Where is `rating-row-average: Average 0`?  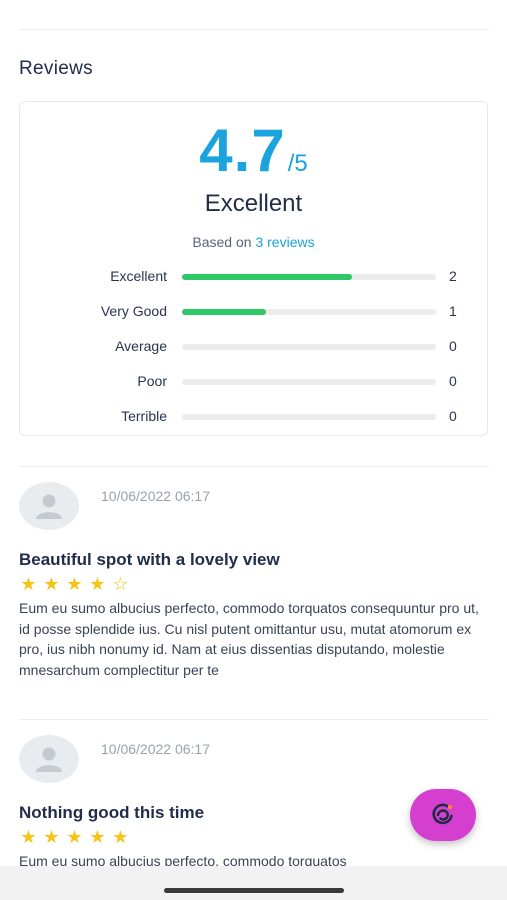
rating-row-average: Average 0 is located at coordinates (253, 347).